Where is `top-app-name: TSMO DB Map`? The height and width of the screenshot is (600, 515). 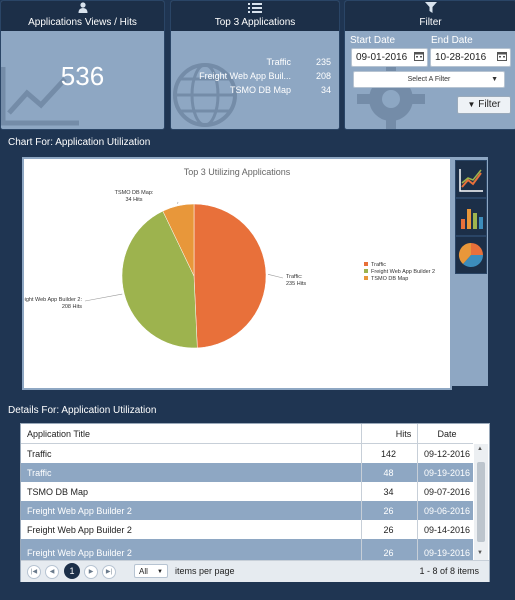 top-app-name: TSMO DB Map is located at coordinates (260, 90).